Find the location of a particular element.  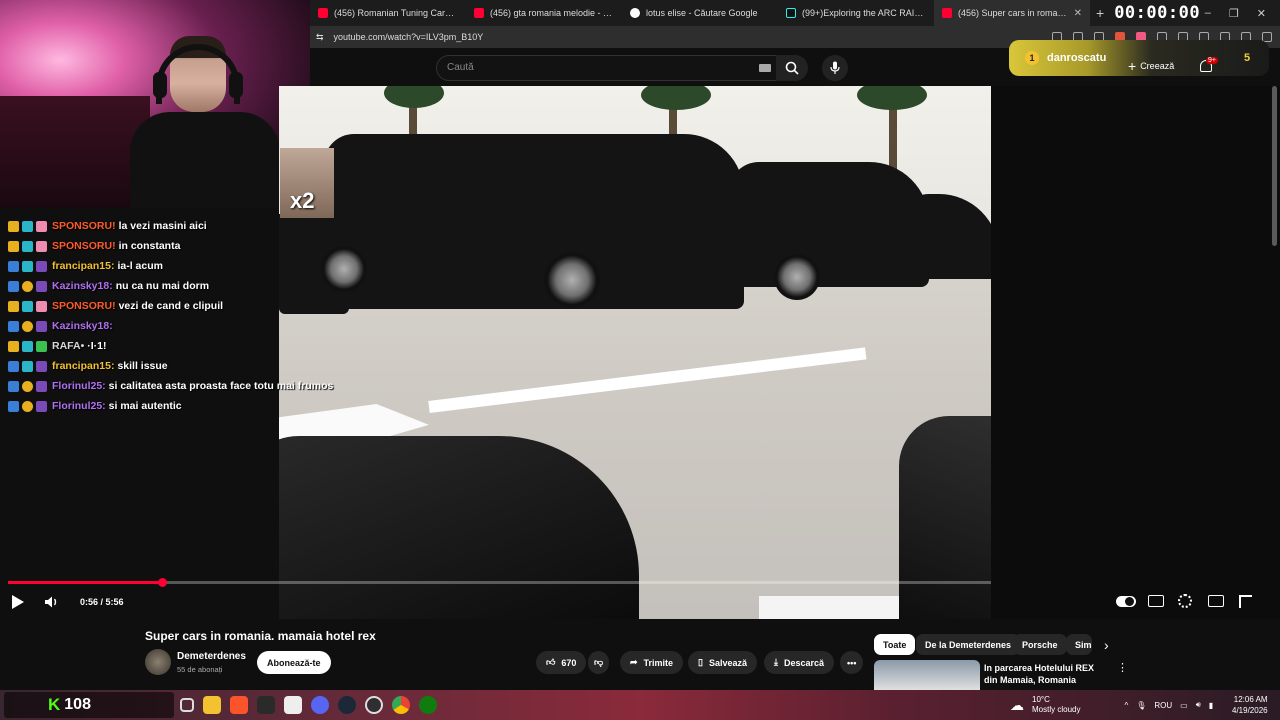

video-scene-wheel is located at coordinates (797, 277).